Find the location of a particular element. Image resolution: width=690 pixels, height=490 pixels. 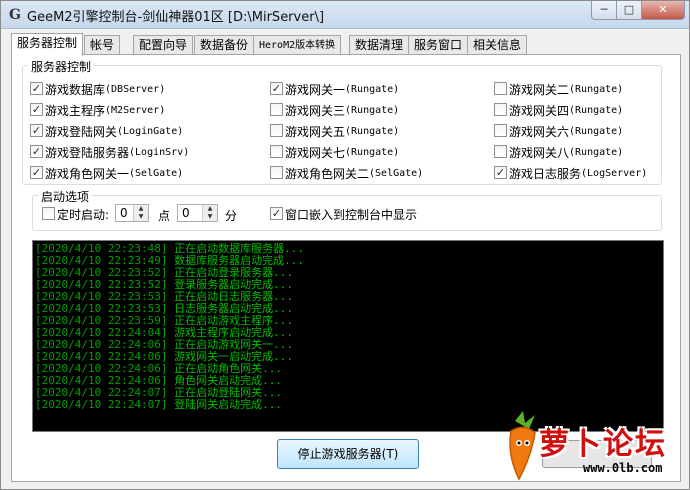

checkbox-rungate-1: ✓ 游戏网关一(Rungate) is located at coordinates (334, 89).